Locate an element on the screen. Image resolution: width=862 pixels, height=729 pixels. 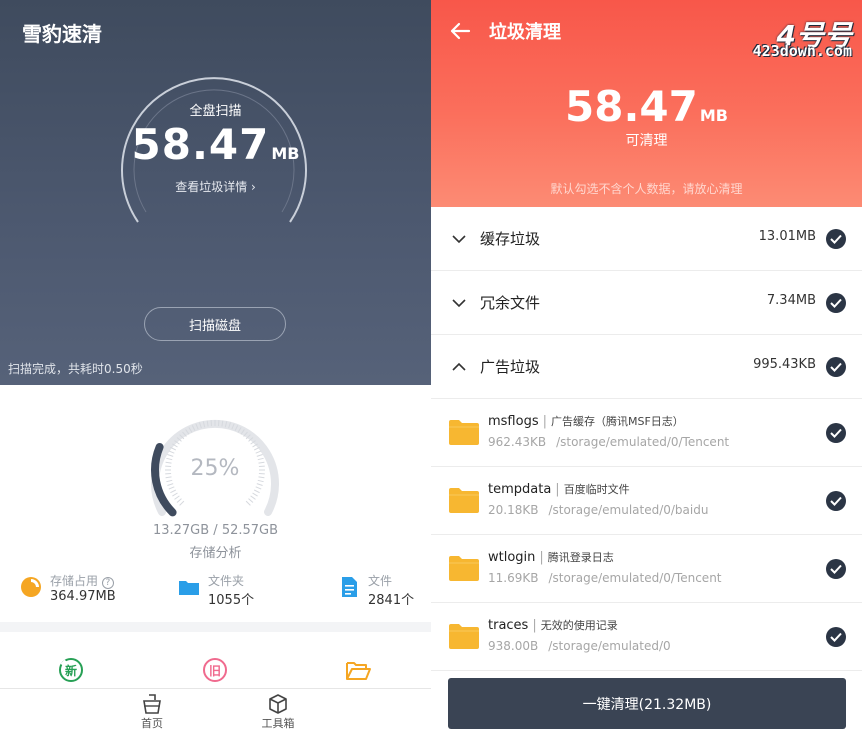
page-title: 垃圾清理 is located at coordinates (525, 32).